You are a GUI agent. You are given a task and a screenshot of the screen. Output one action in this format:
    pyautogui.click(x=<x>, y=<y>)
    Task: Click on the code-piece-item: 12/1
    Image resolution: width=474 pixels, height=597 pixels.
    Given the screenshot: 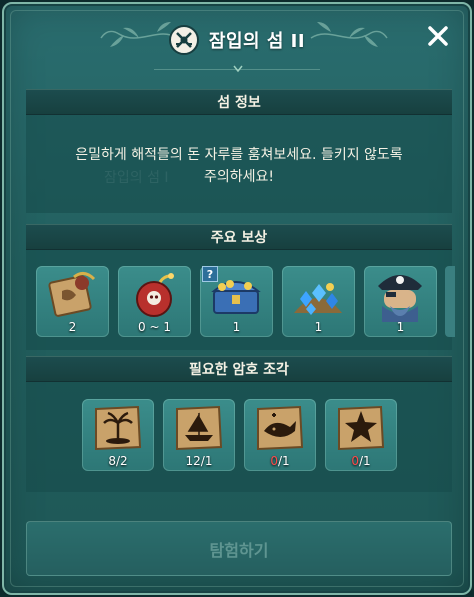 What is the action you would take?
    pyautogui.click(x=199, y=435)
    